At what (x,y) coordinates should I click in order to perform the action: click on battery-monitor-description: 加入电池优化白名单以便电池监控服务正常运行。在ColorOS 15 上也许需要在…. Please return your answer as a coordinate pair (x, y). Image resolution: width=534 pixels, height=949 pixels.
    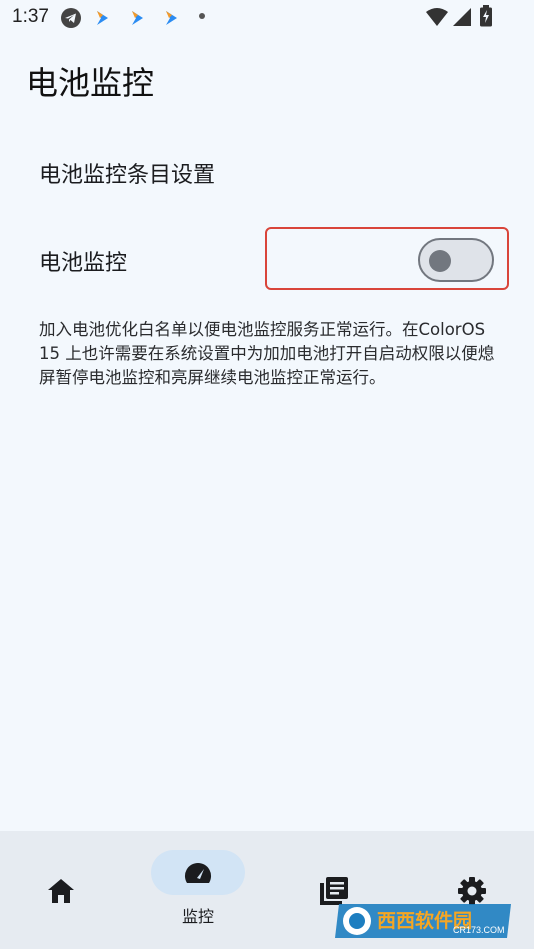
    Looking at the image, I should click on (267, 353).